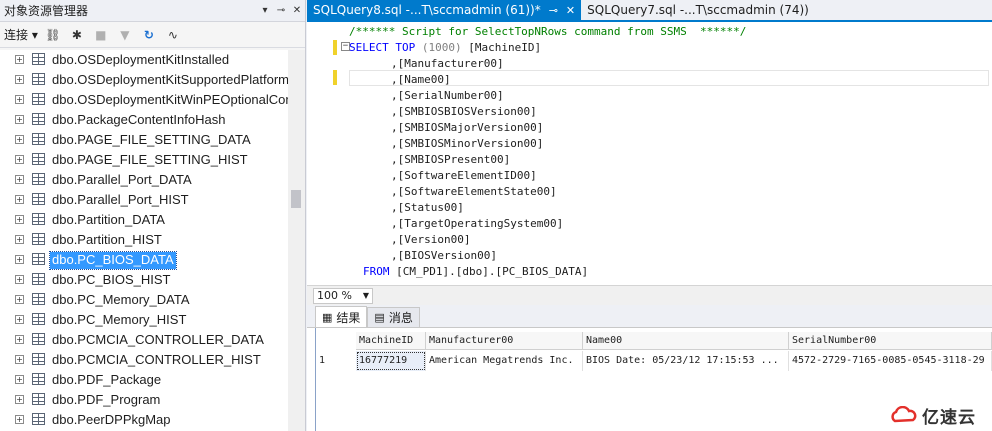 This screenshot has width=992, height=431. I want to click on tree-node: + dbo.PC_BIOS_HIST, so click(144, 280).